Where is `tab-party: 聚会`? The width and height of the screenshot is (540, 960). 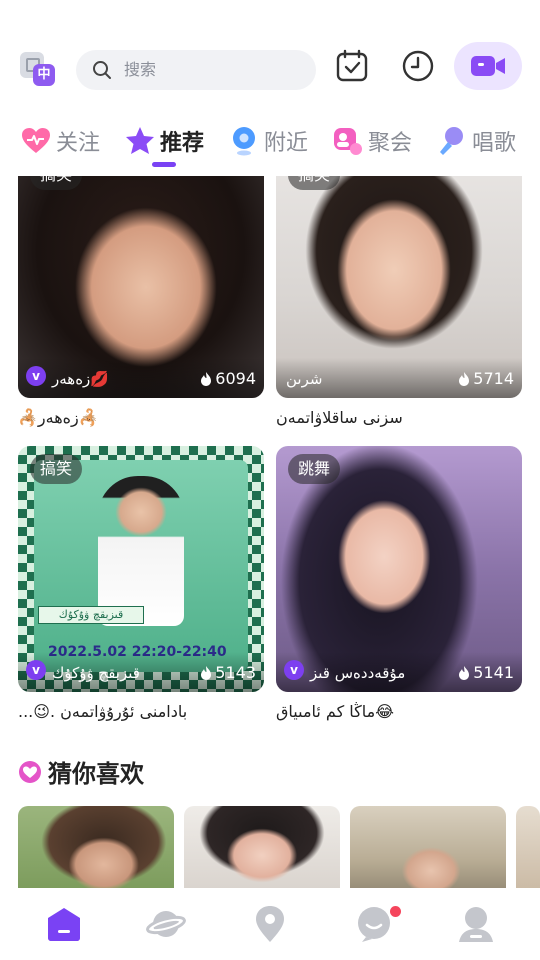
tab-party: 聚会 is located at coordinates (372, 141).